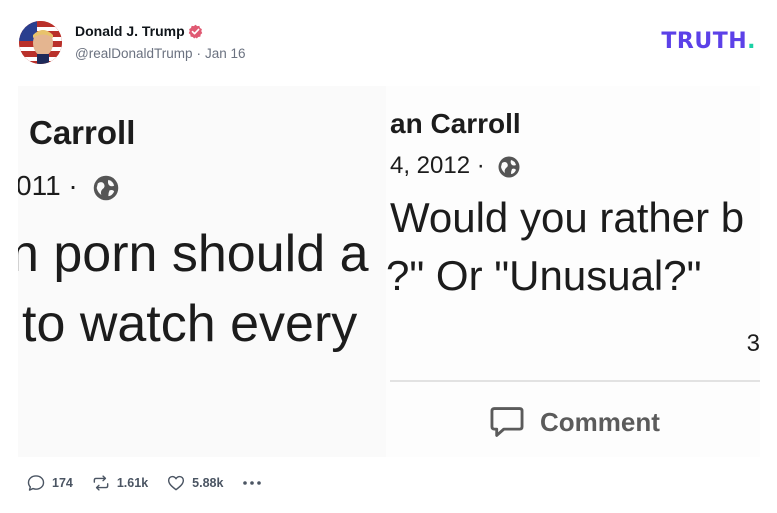 This screenshot has height=513, width=777. What do you see at coordinates (567, 217) in the screenshot?
I see `right-panel-text-line-1: Would you rather b` at bounding box center [567, 217].